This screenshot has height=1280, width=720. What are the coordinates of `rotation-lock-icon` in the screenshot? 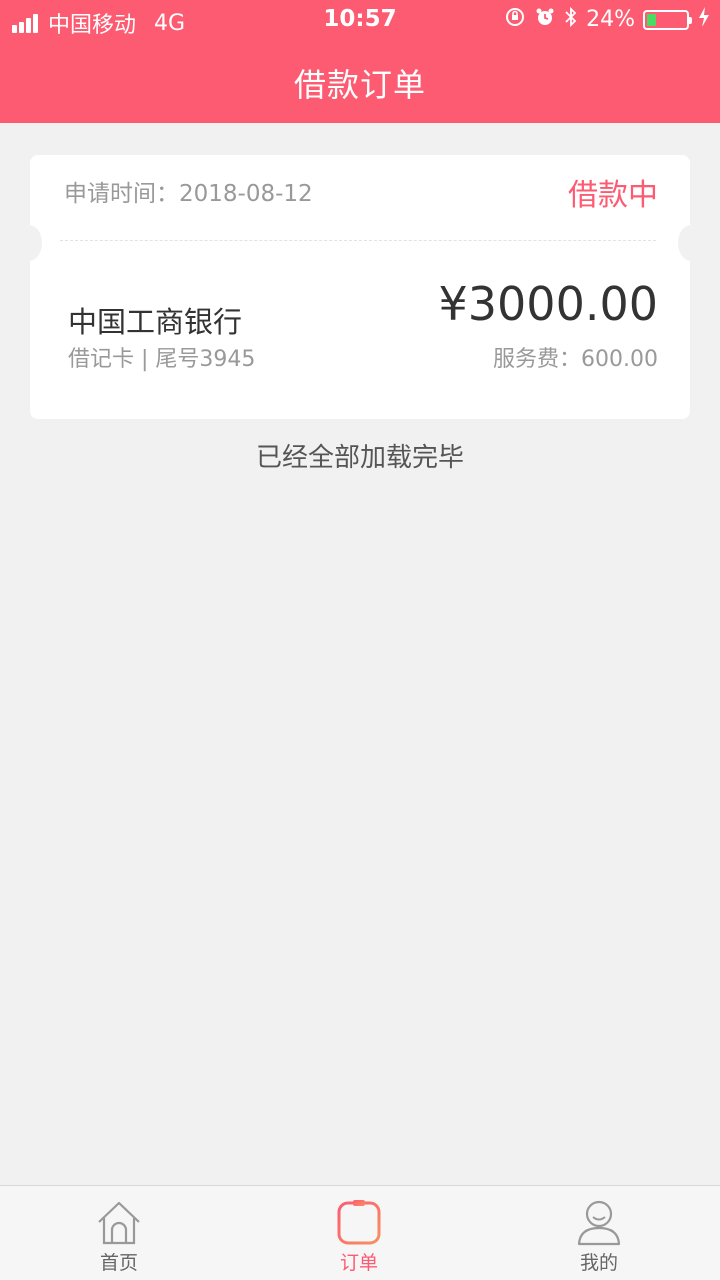 It's located at (515, 19).